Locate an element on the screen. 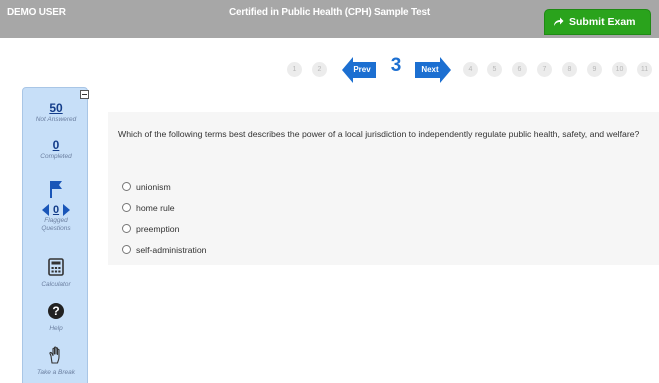 The width and height of the screenshot is (659, 383). page-number-5: 5 is located at coordinates (494, 69).